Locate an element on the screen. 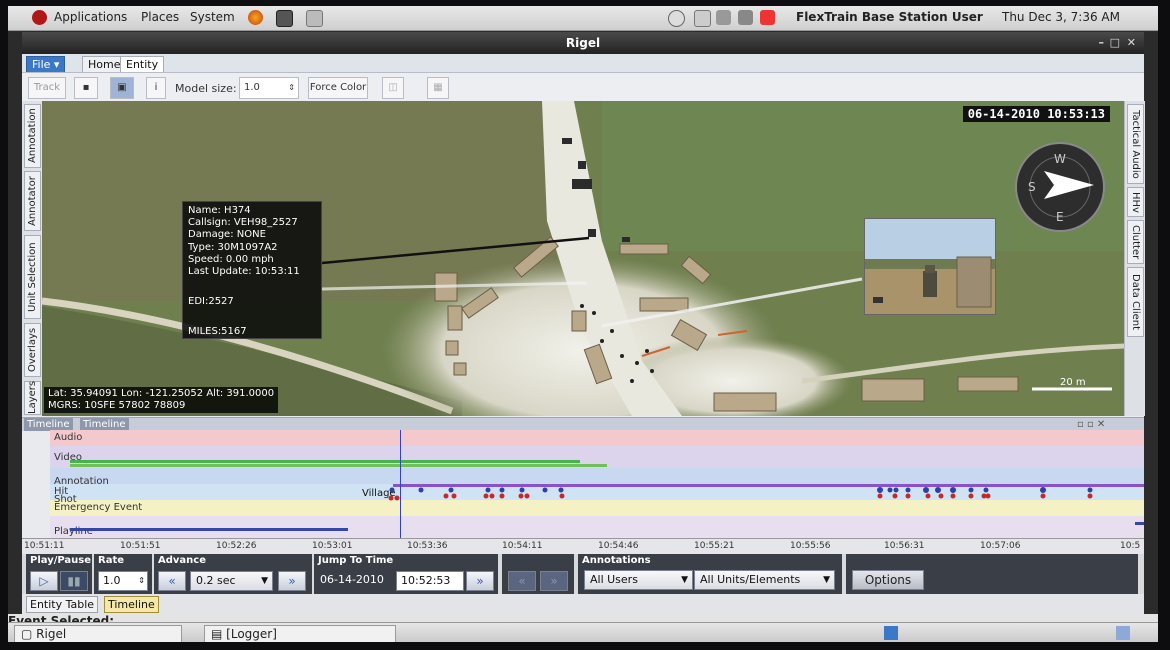 The height and width of the screenshot is (650, 1170). track-button: Track is located at coordinates (47, 88).